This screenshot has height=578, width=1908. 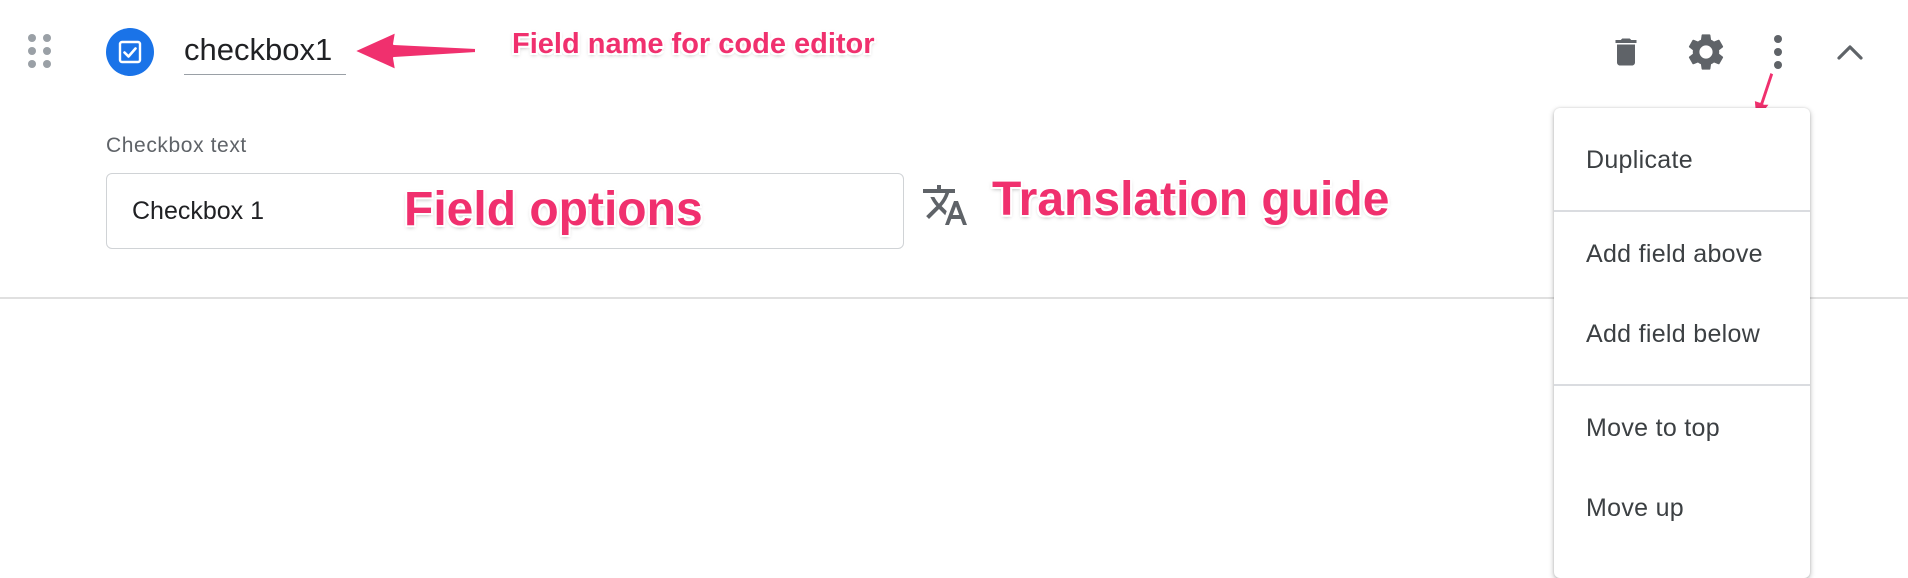 I want to click on checkbox-type-icon, so click(x=130, y=52).